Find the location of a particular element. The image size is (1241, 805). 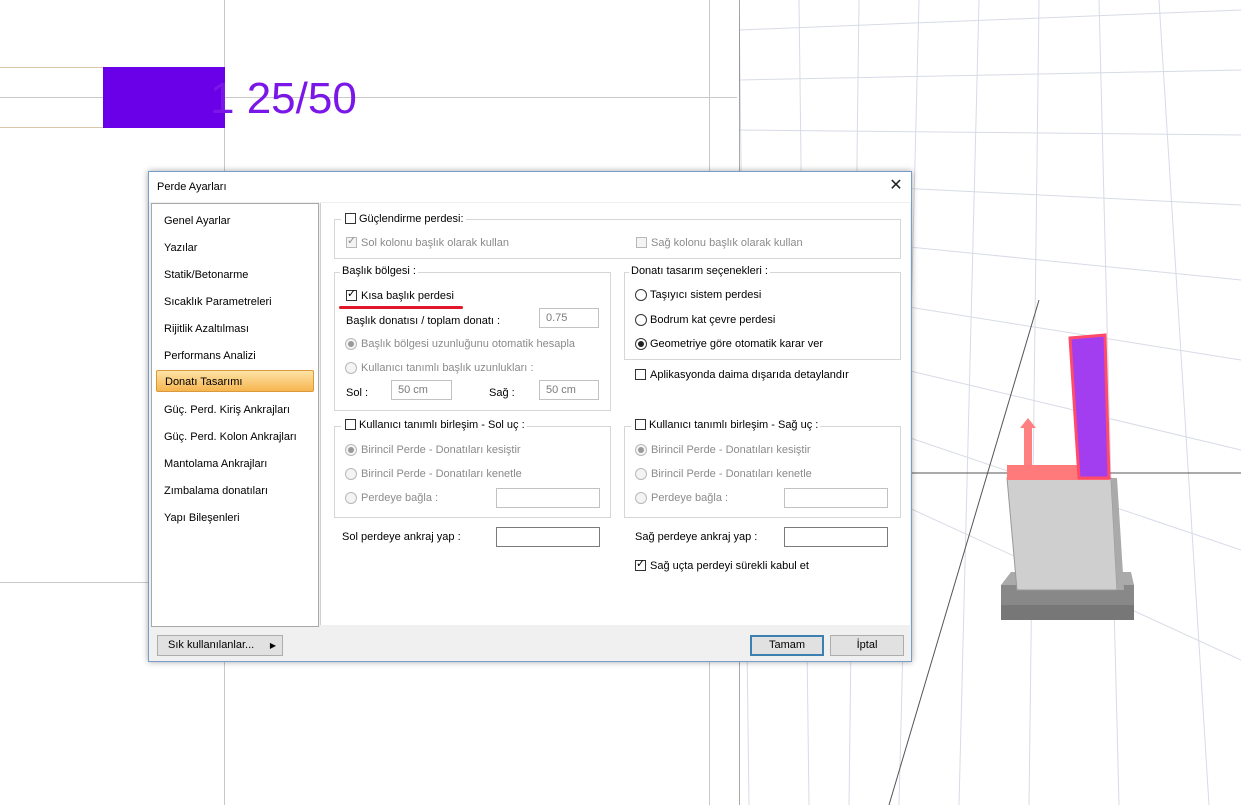

iptal-button: İptal is located at coordinates (867, 645).